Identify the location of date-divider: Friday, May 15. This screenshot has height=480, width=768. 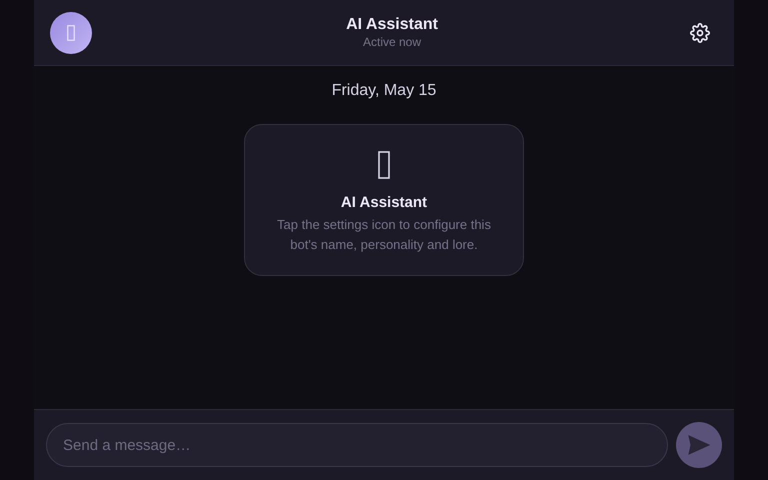
(384, 91).